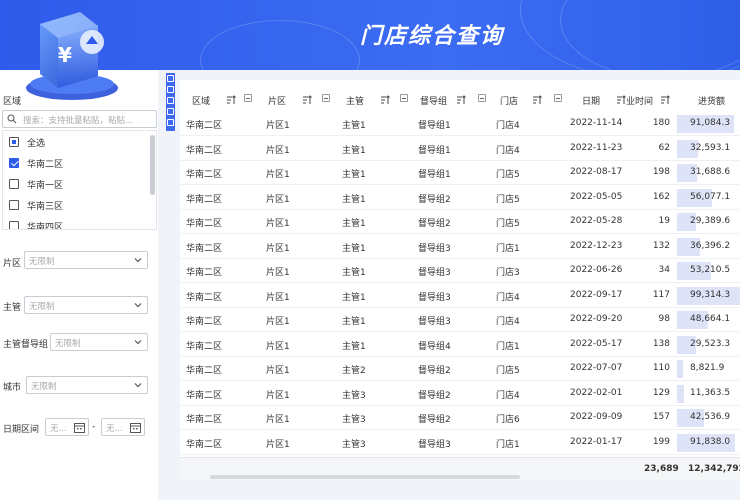 Image resolution: width=740 pixels, height=500 pixels. What do you see at coordinates (664, 319) in the screenshot?
I see `hours-cell: 98` at bounding box center [664, 319].